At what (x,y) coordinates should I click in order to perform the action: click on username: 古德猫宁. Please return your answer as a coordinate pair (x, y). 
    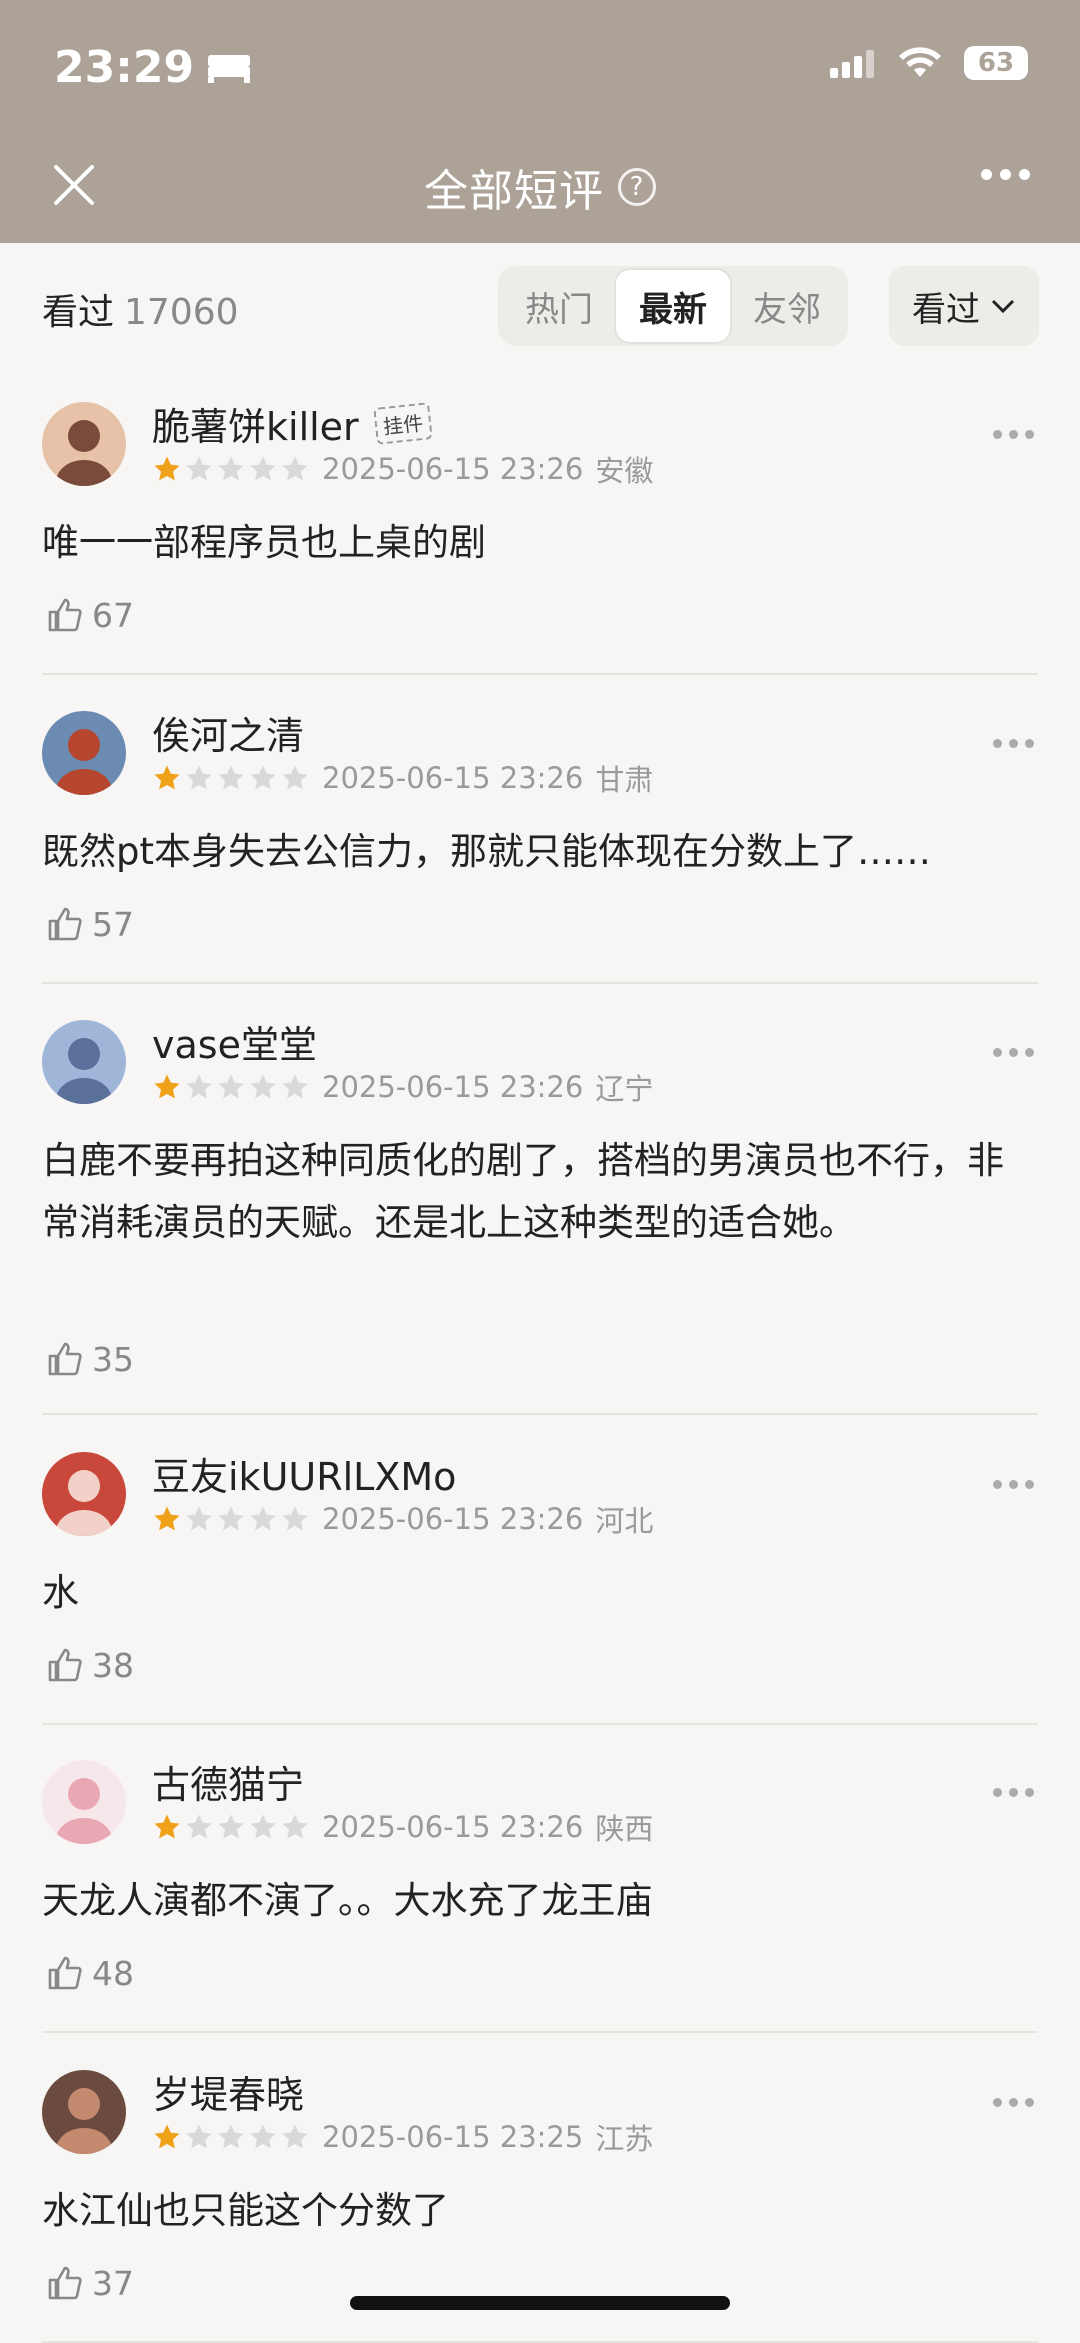
    Looking at the image, I should click on (228, 1781).